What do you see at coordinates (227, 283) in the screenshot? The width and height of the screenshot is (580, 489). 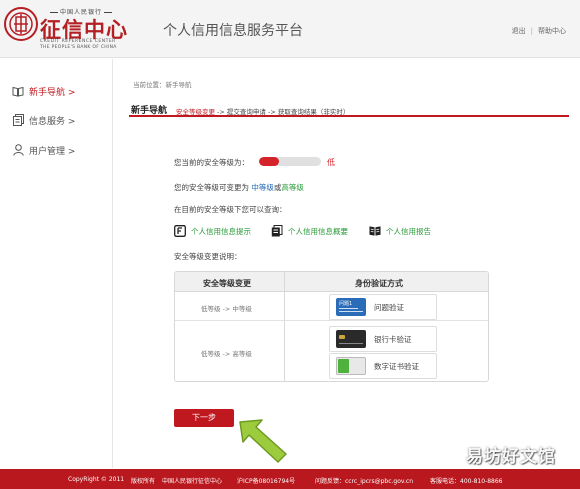 I see `table-header-cell: 安全等级变更` at bounding box center [227, 283].